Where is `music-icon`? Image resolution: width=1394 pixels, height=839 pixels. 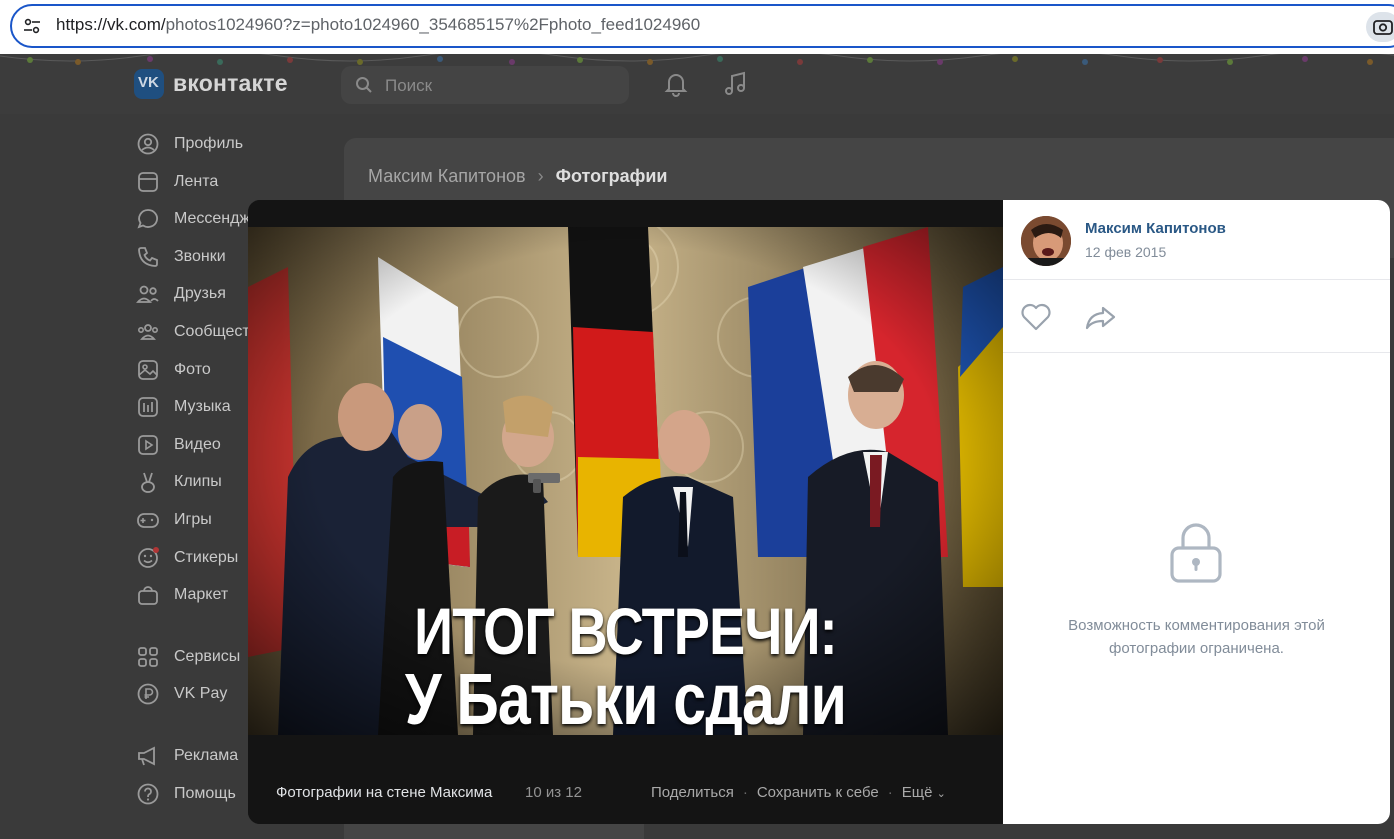
music-icon is located at coordinates (148, 407).